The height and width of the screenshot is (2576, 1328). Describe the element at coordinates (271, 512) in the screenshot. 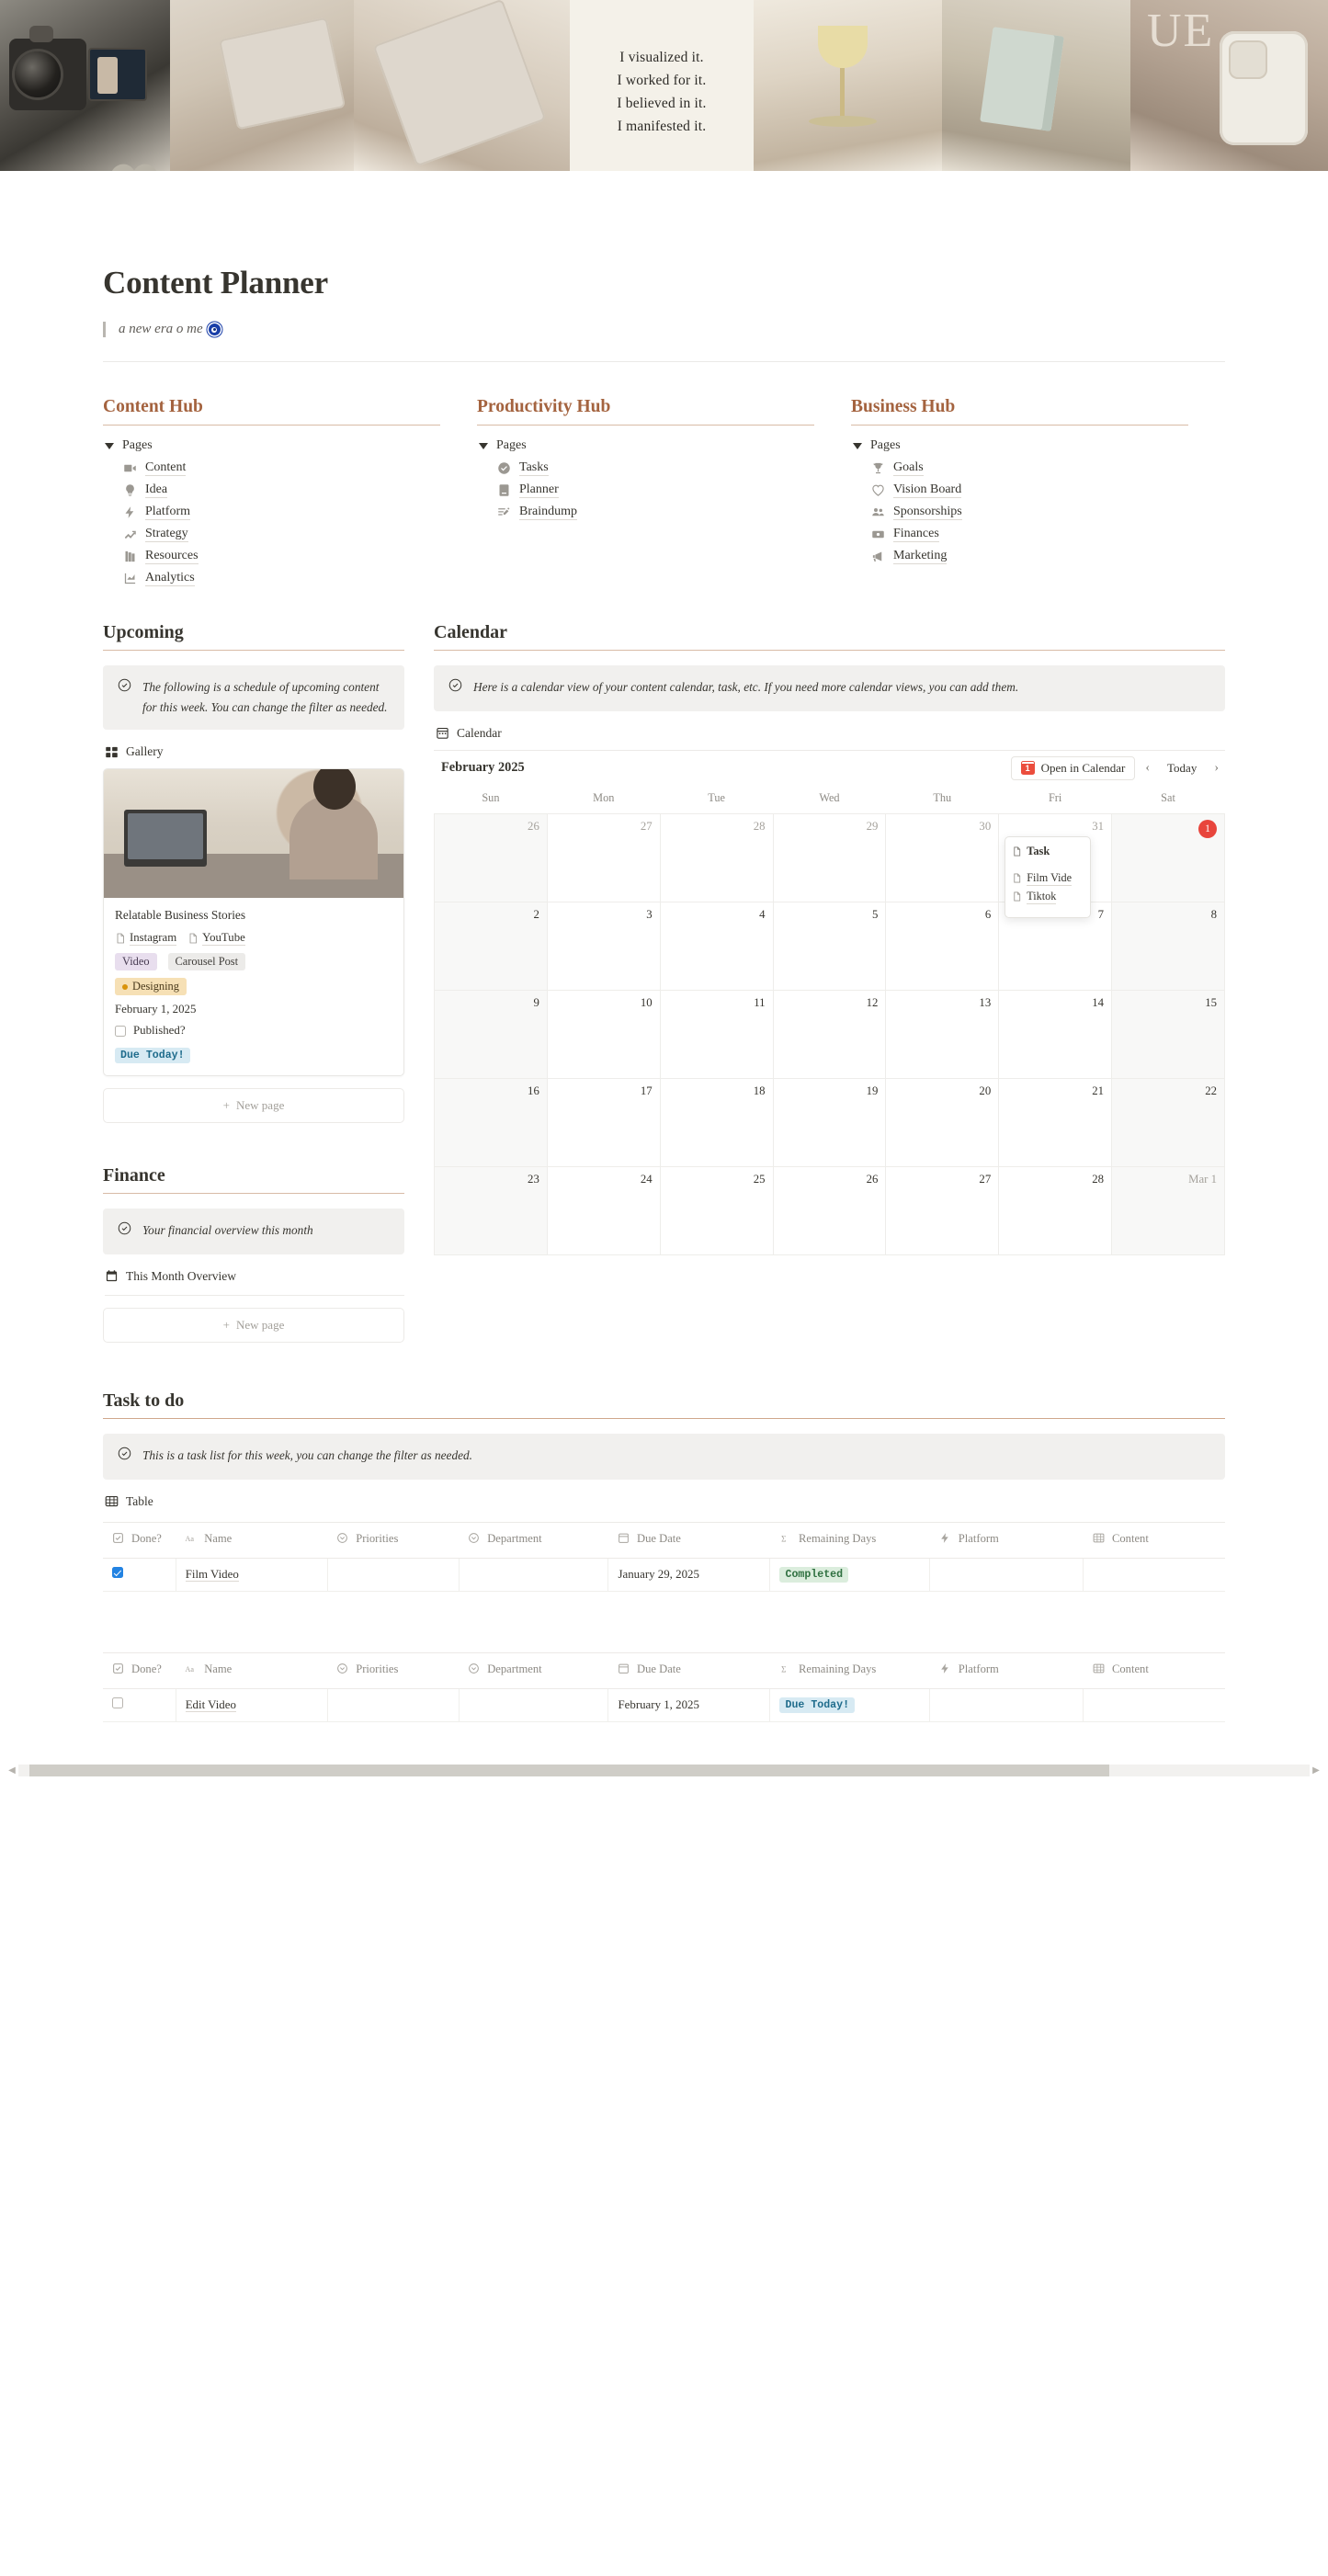

I see `sidebar-item-platform: Platform` at that location.